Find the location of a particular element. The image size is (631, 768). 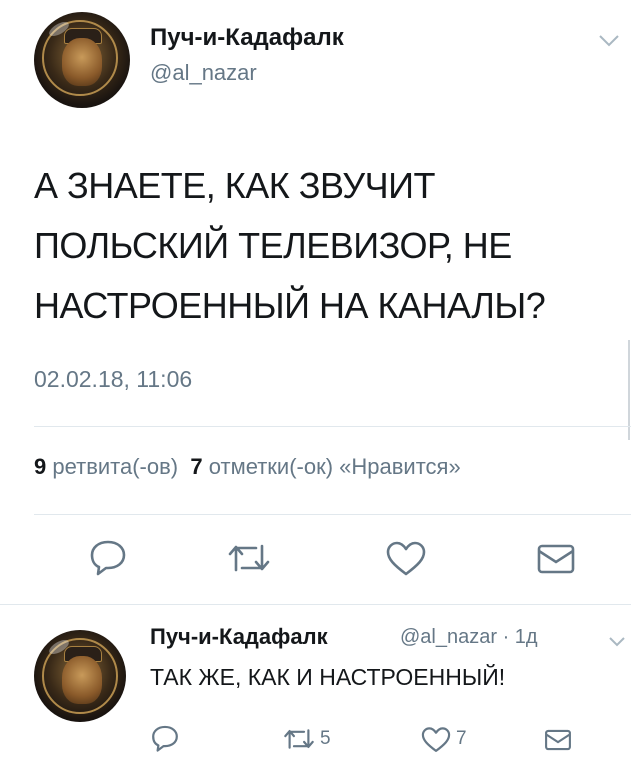

reply-meta: @al_nazar · 1д is located at coordinates (469, 637).